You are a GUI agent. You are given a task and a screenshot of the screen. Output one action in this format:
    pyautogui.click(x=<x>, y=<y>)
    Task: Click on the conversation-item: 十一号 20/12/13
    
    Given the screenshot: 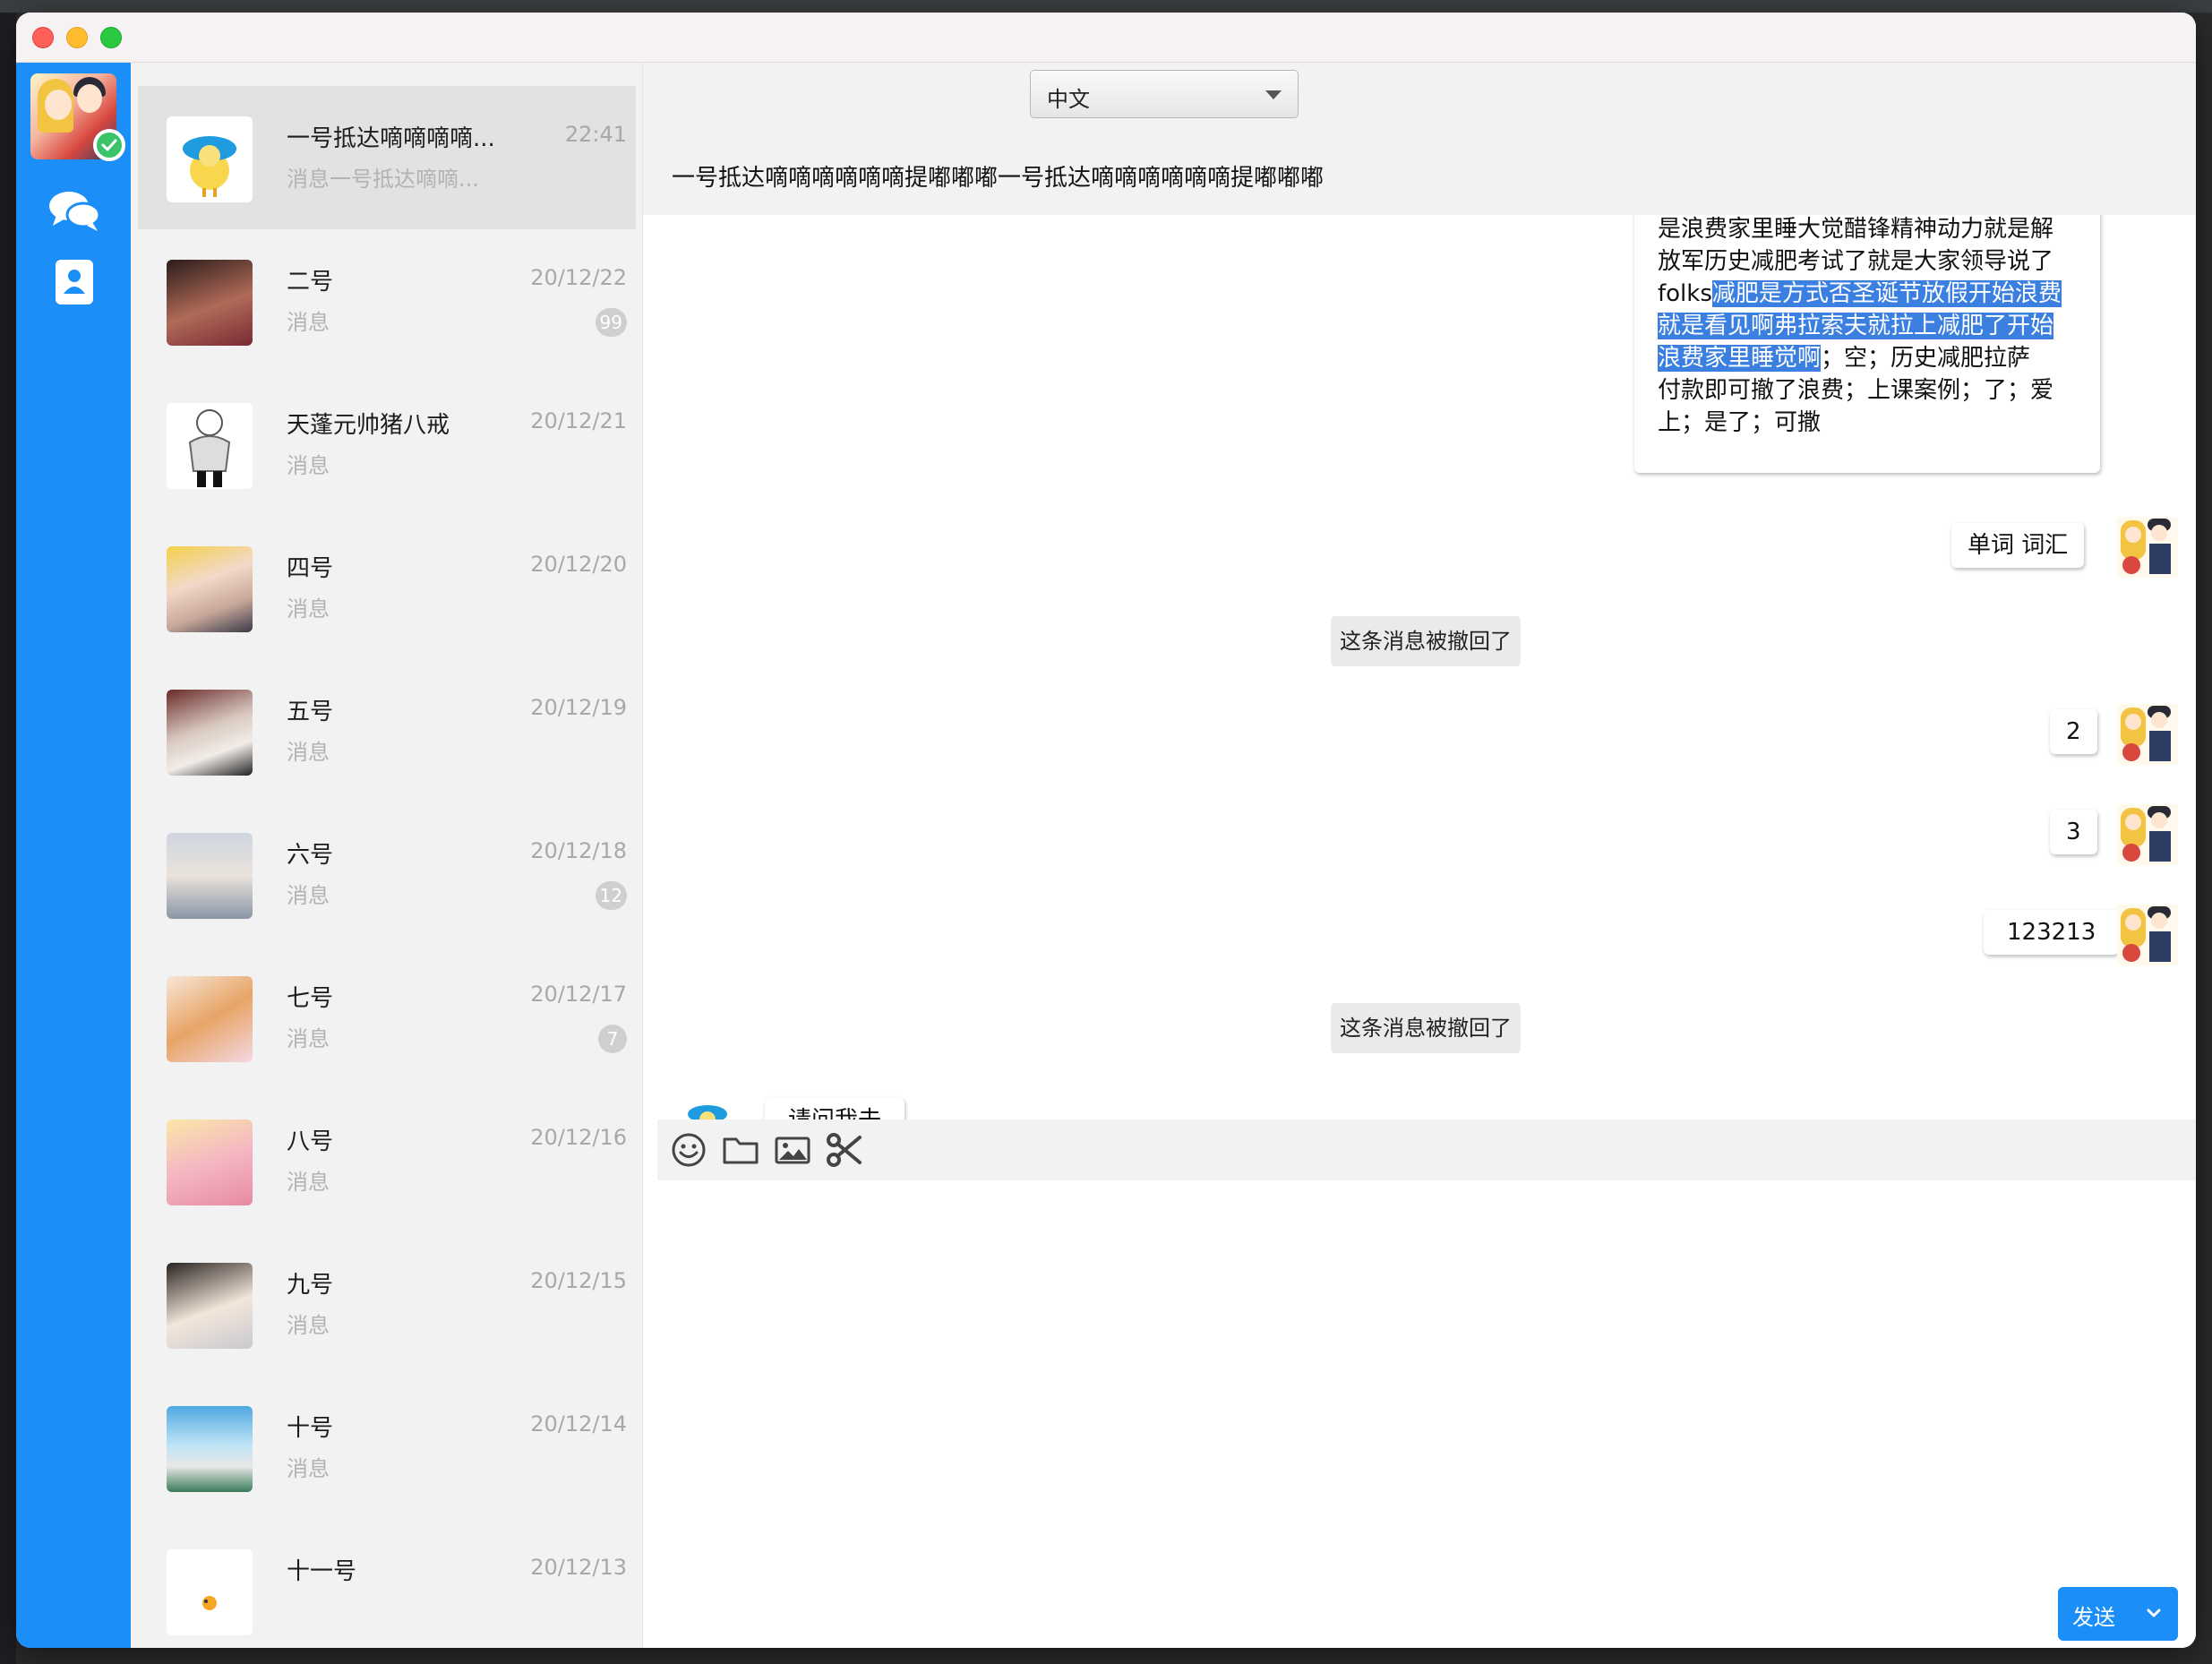 What is the action you would take?
    pyautogui.click(x=387, y=1583)
    